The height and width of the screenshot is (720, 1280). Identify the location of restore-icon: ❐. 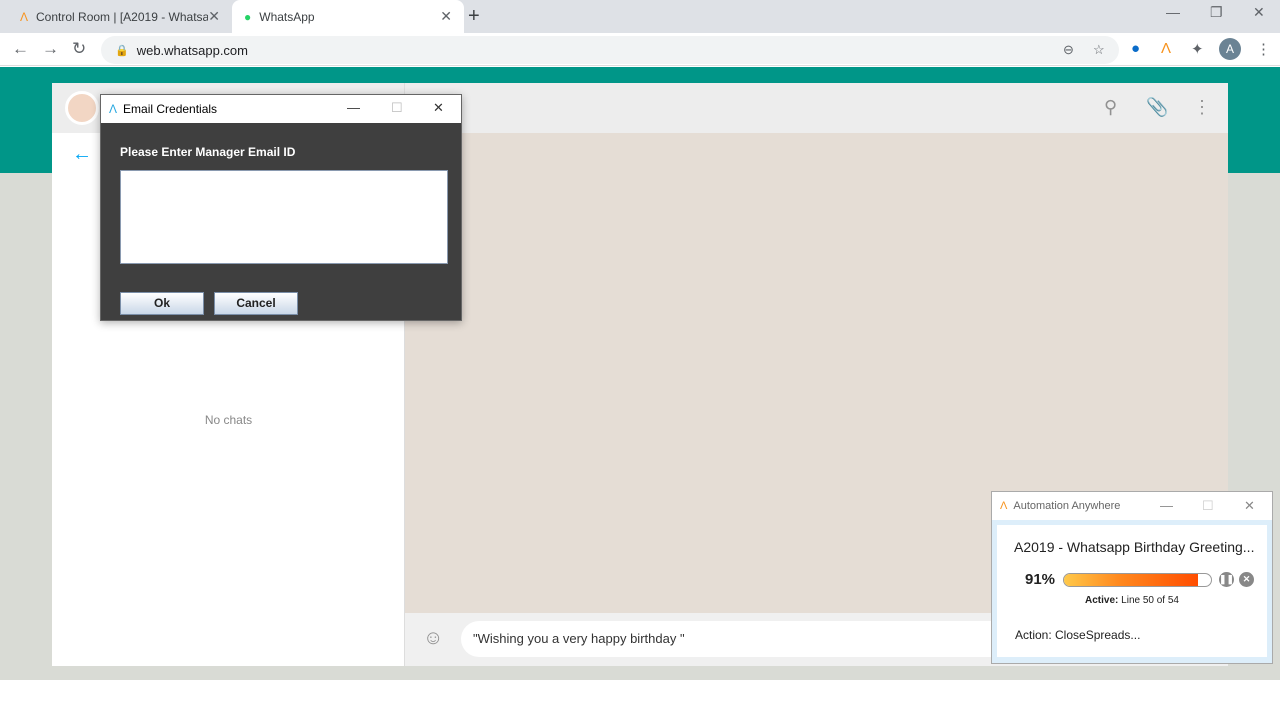
(1216, 12).